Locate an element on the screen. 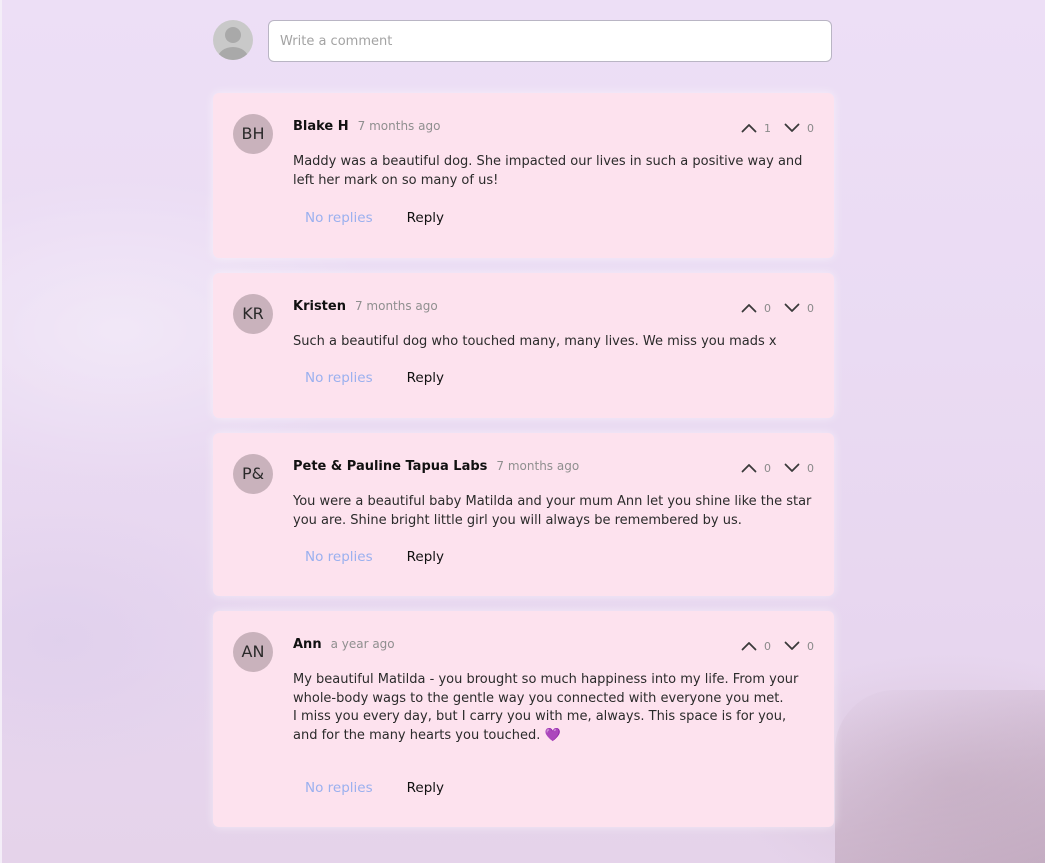 The width and height of the screenshot is (1049, 863). comment-meta: Kristen 7 months ago is located at coordinates (365, 308).